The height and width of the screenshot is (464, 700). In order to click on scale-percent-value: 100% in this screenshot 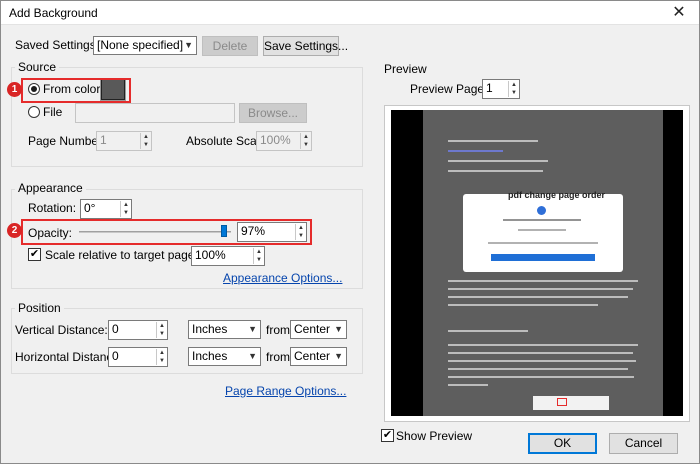, I will do `click(210, 255)`.